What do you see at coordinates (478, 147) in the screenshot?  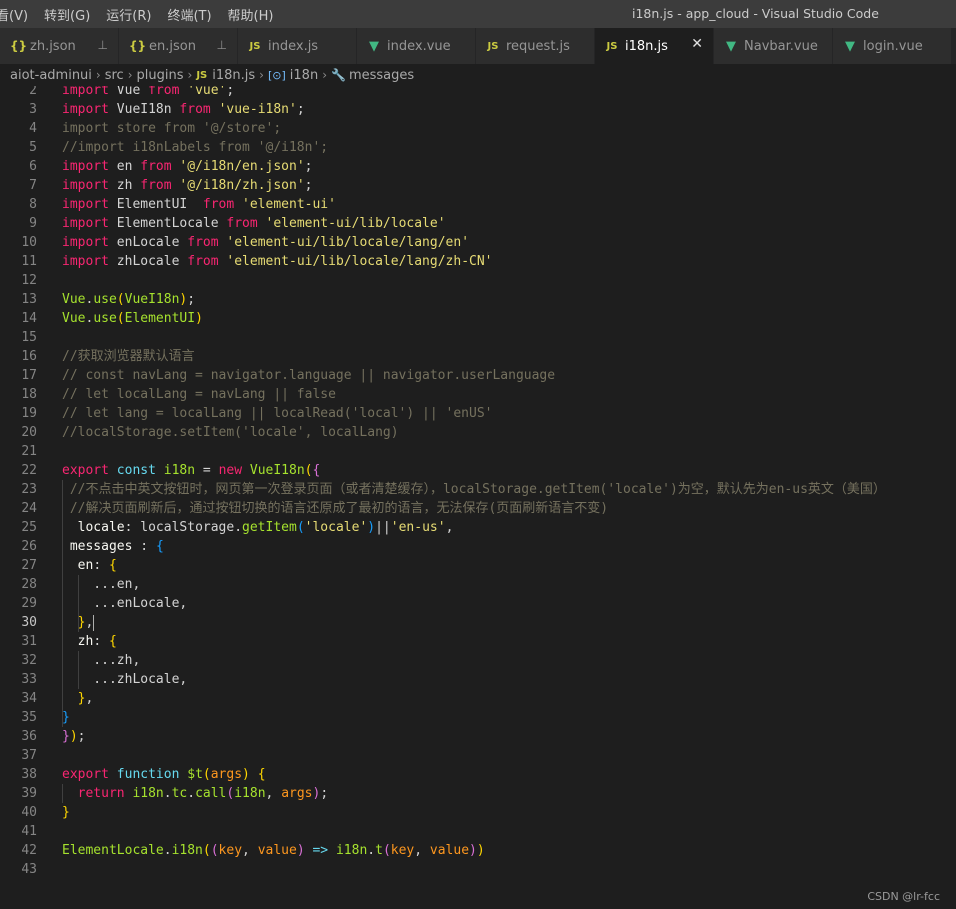 I see `code-line: 5 //import i18nLabels from '@/i18n';` at bounding box center [478, 147].